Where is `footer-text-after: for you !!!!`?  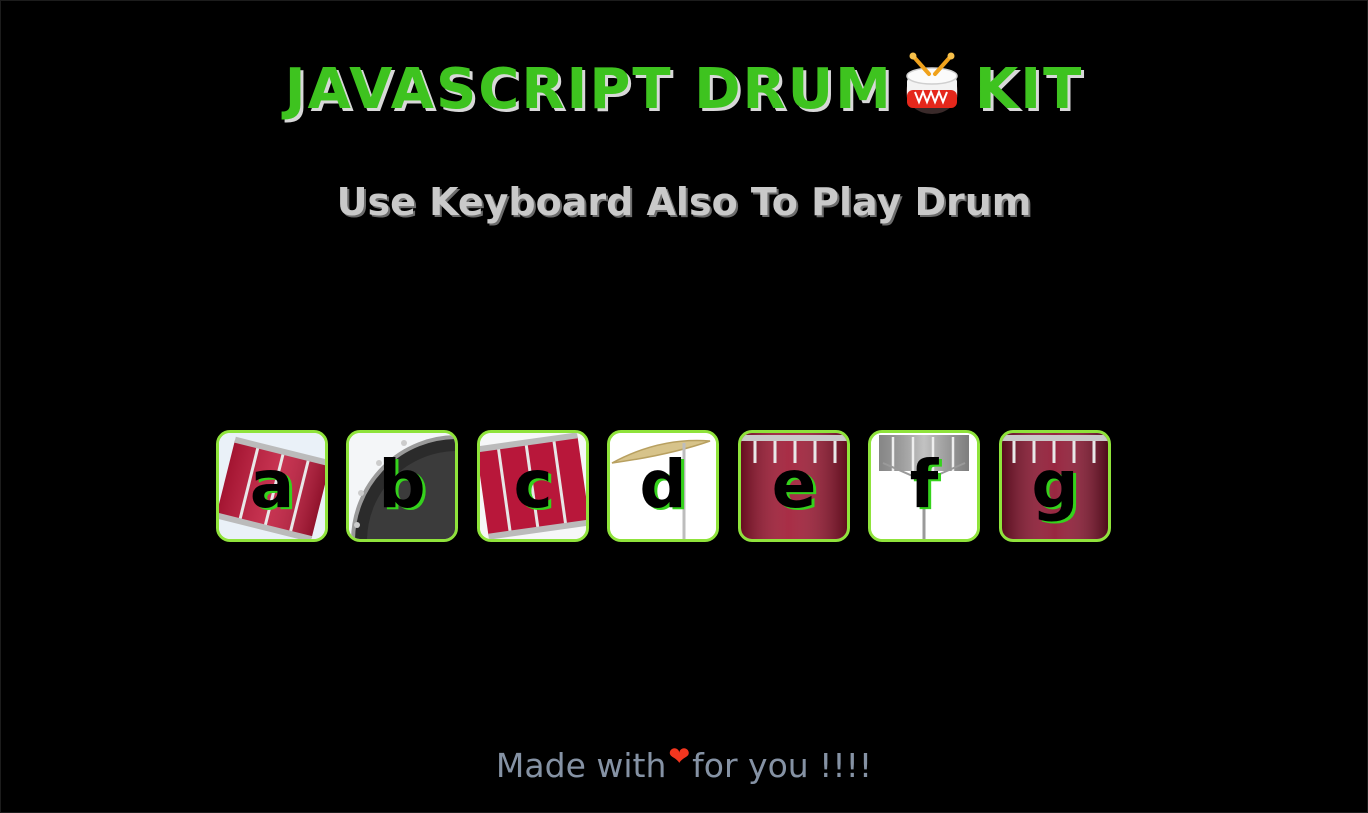 footer-text-after: for you !!!! is located at coordinates (782, 765).